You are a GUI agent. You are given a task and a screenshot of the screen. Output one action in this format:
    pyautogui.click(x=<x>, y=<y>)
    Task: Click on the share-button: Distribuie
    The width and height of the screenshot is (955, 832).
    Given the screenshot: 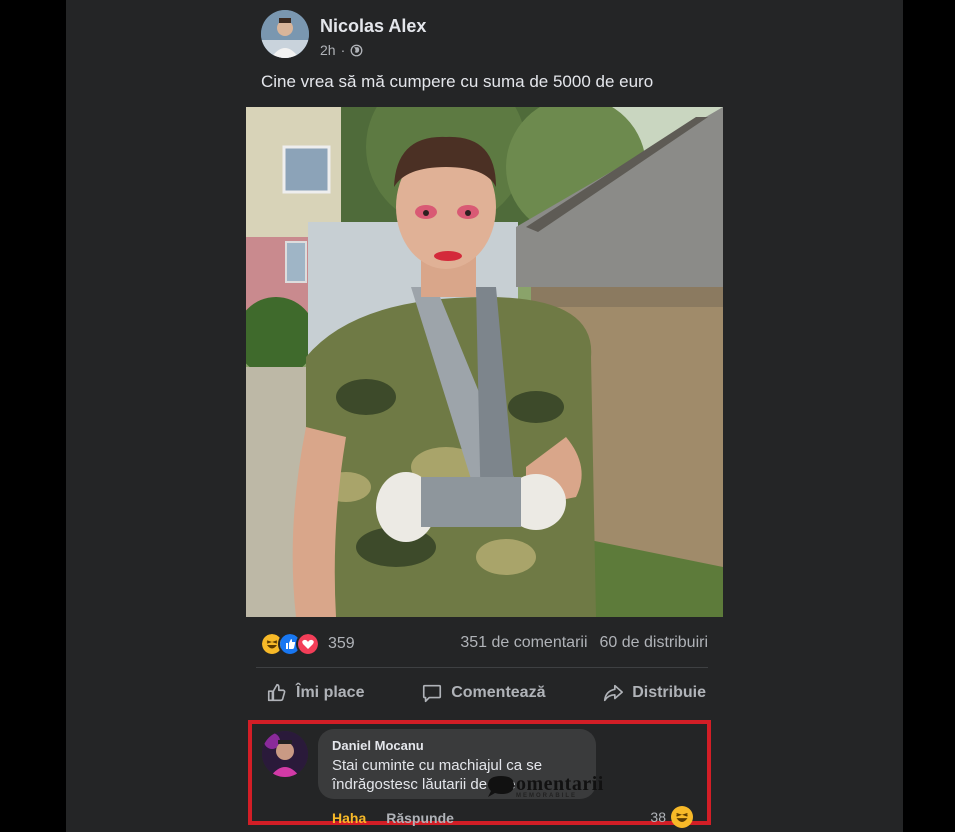 What is the action you would take?
    pyautogui.click(x=654, y=693)
    